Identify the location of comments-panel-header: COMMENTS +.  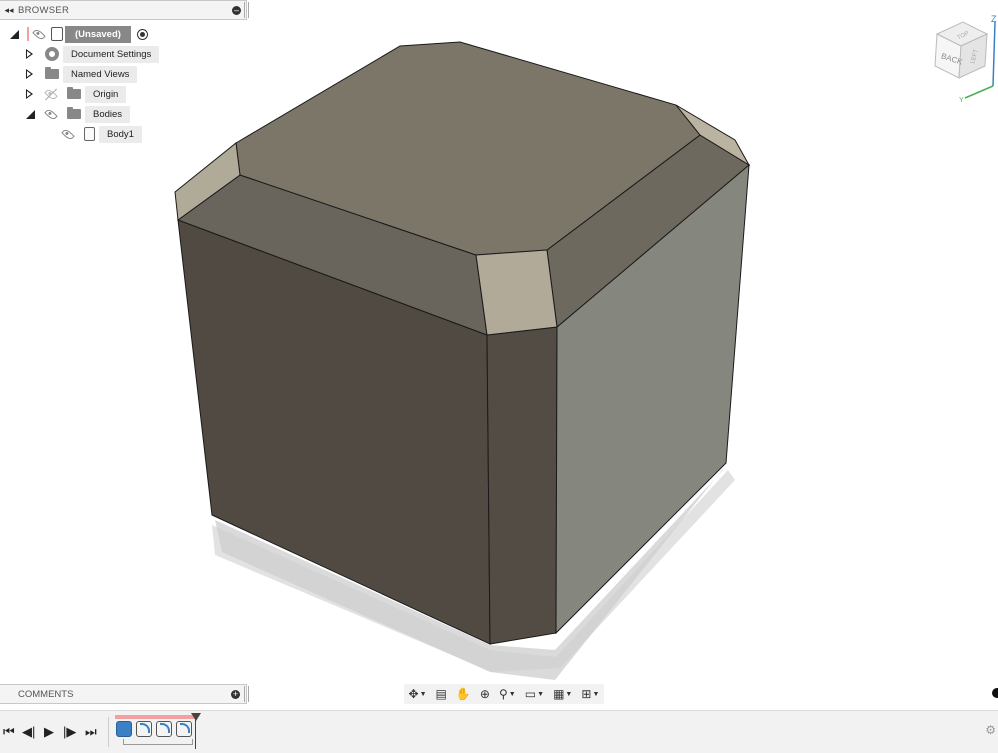
(123, 694).